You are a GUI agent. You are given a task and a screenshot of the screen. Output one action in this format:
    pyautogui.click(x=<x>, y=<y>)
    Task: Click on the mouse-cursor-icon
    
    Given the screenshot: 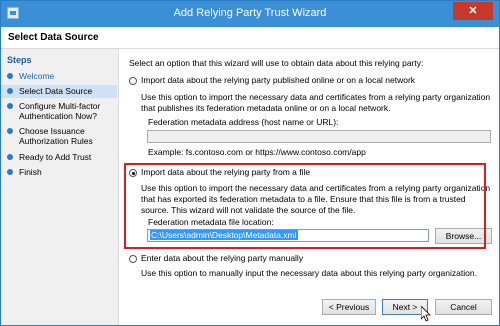 What is the action you would take?
    pyautogui.click(x=426, y=314)
    